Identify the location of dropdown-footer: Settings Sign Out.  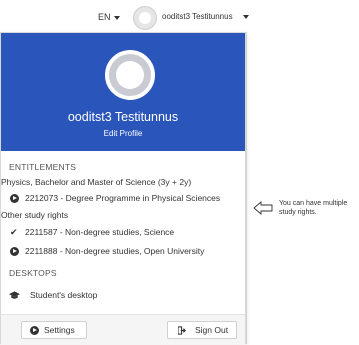
(123, 329).